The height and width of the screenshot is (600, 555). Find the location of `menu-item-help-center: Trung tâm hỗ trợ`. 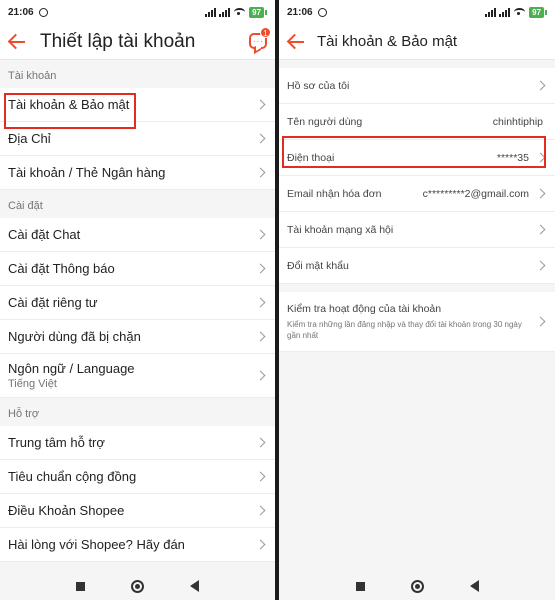

menu-item-help-center: Trung tâm hỗ trợ is located at coordinates (137, 443).